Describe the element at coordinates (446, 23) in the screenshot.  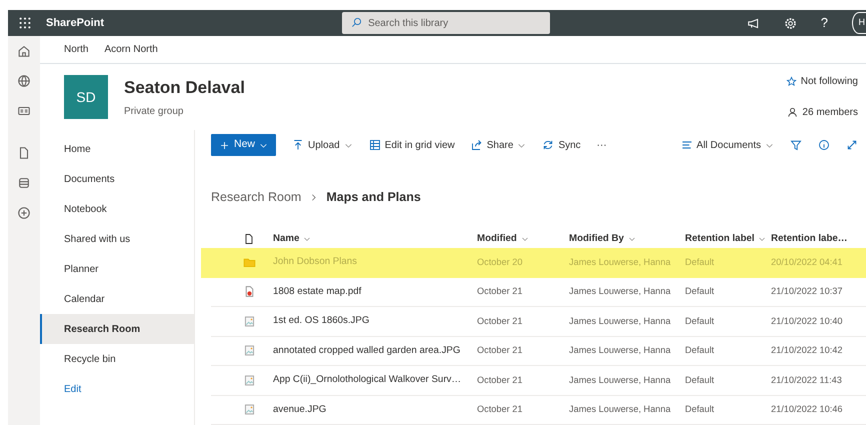
I see `search-field: Search this library` at that location.